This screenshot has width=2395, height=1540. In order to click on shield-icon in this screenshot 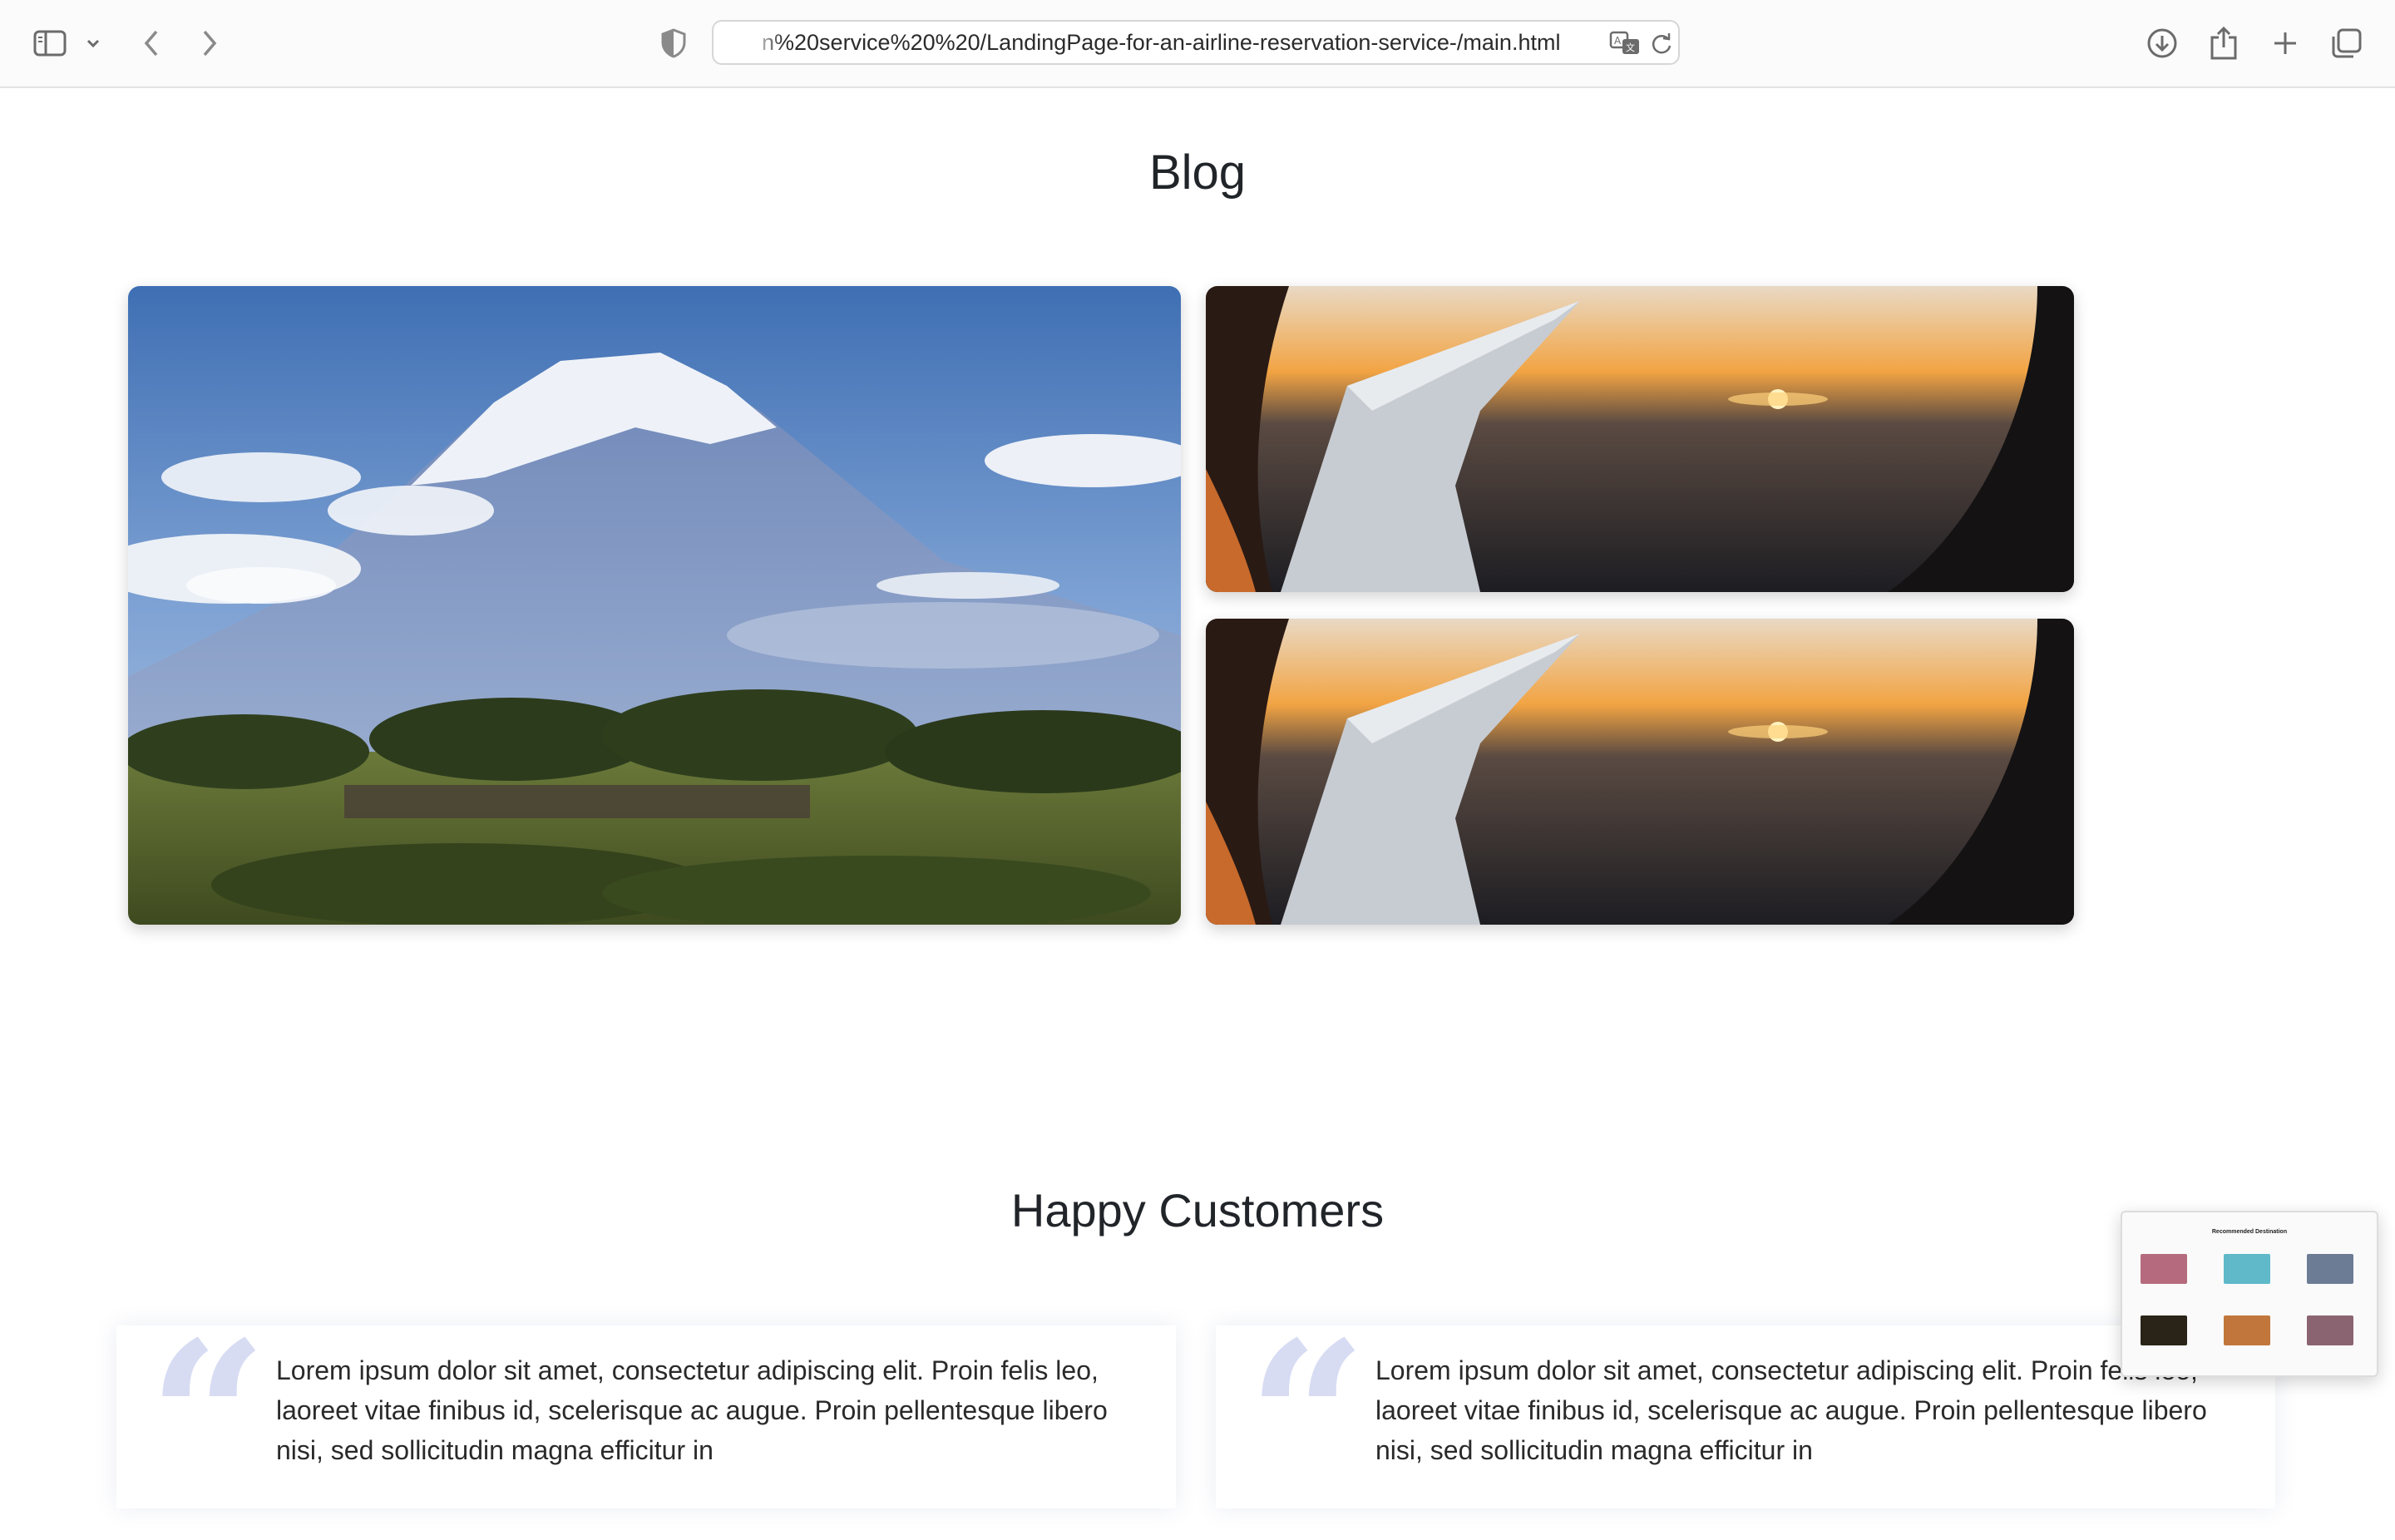, I will do `click(674, 43)`.